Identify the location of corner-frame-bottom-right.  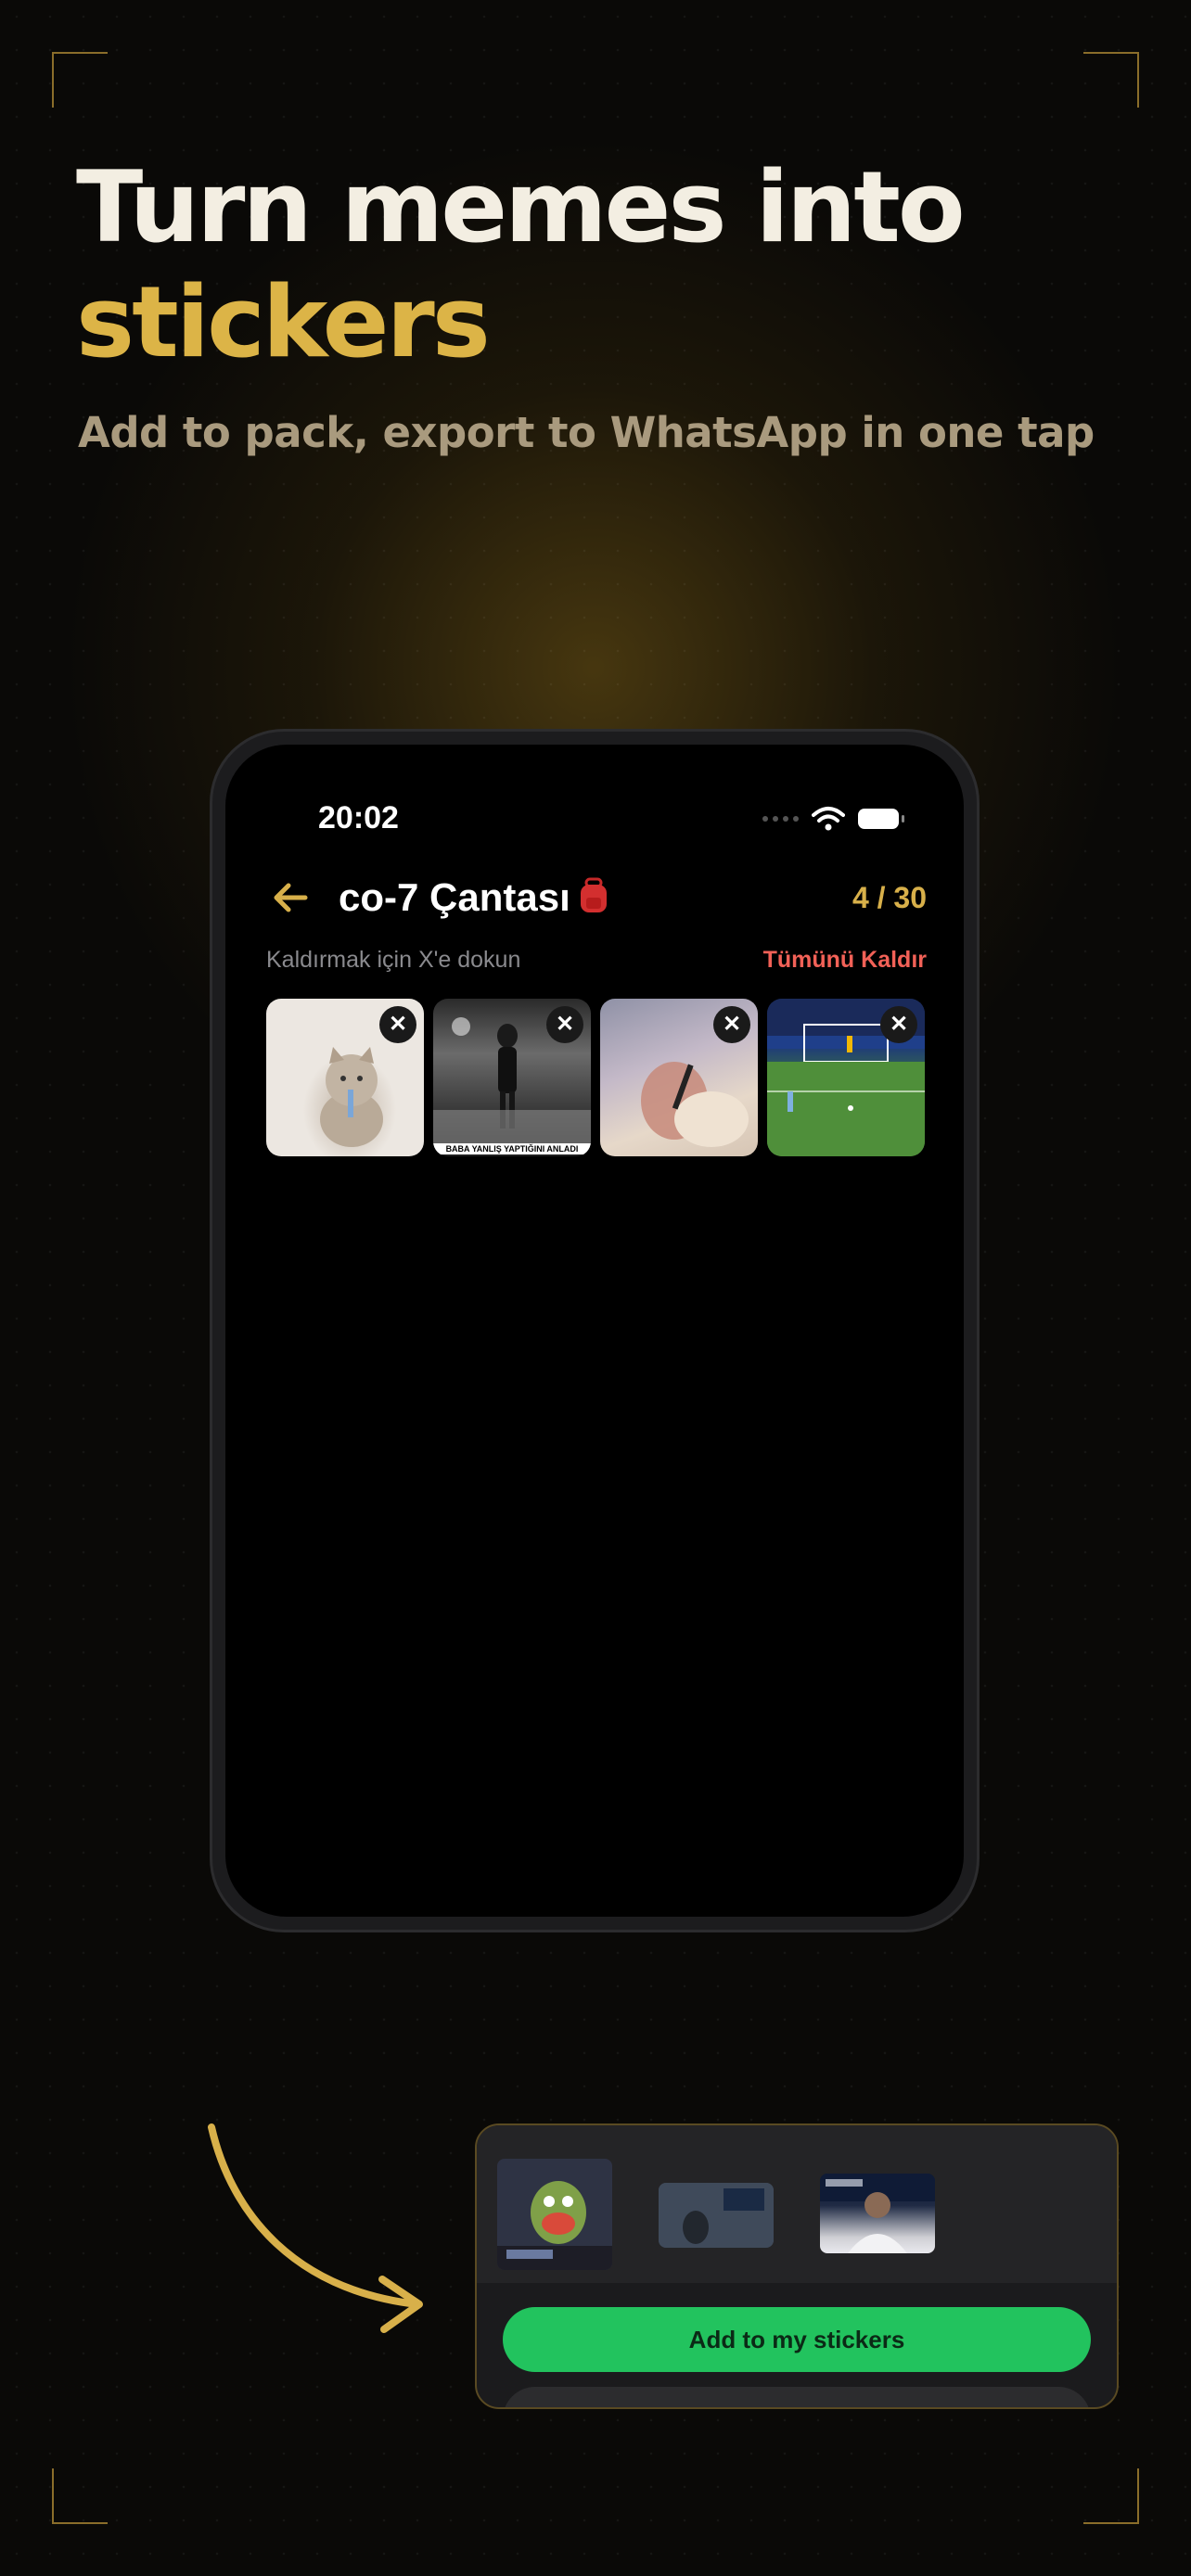
(1111, 2496).